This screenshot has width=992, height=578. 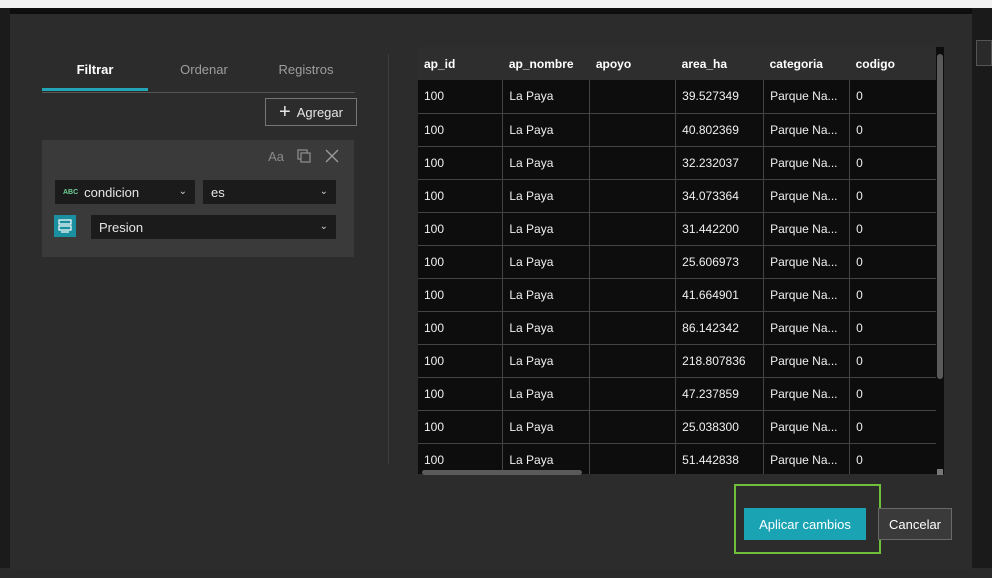 What do you see at coordinates (311, 112) in the screenshot?
I see `add-filter-button: + Agregar` at bounding box center [311, 112].